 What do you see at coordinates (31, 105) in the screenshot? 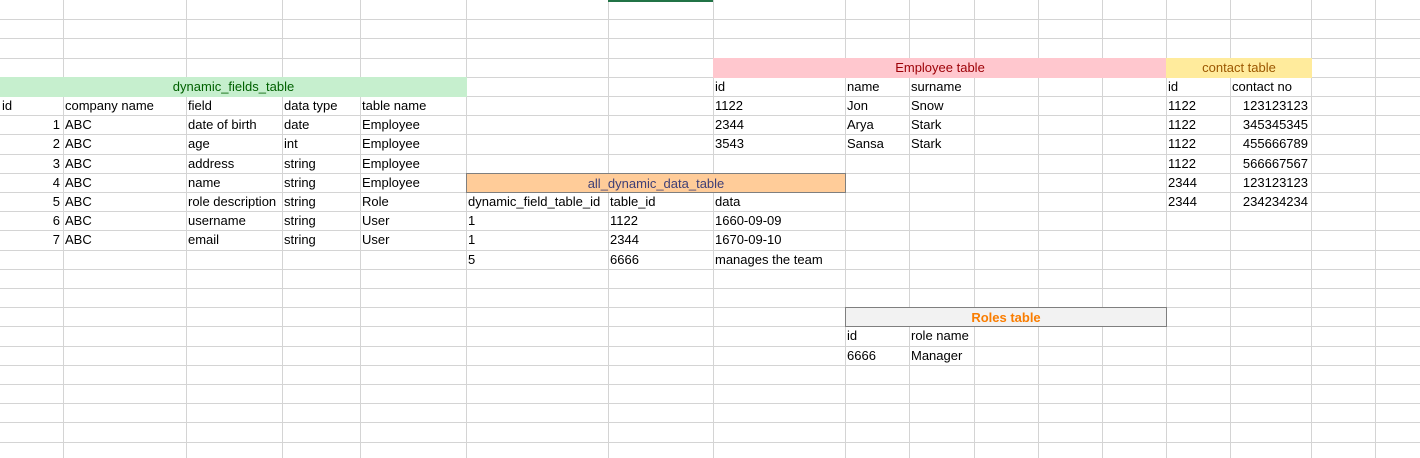
I see `dynamic-fields-header-cell: id` at bounding box center [31, 105].